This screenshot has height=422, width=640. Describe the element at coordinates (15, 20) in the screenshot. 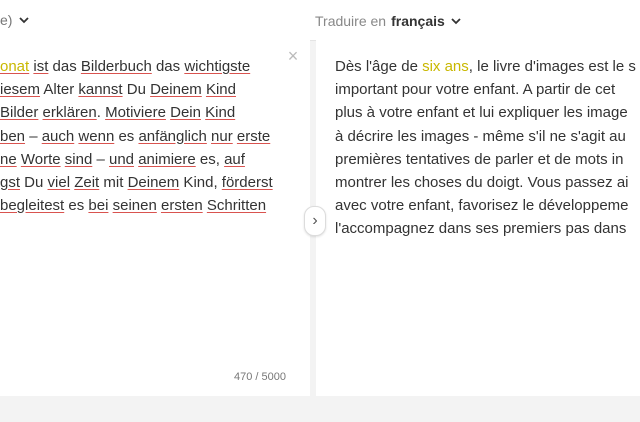

I see `source-language-selector: e)` at that location.